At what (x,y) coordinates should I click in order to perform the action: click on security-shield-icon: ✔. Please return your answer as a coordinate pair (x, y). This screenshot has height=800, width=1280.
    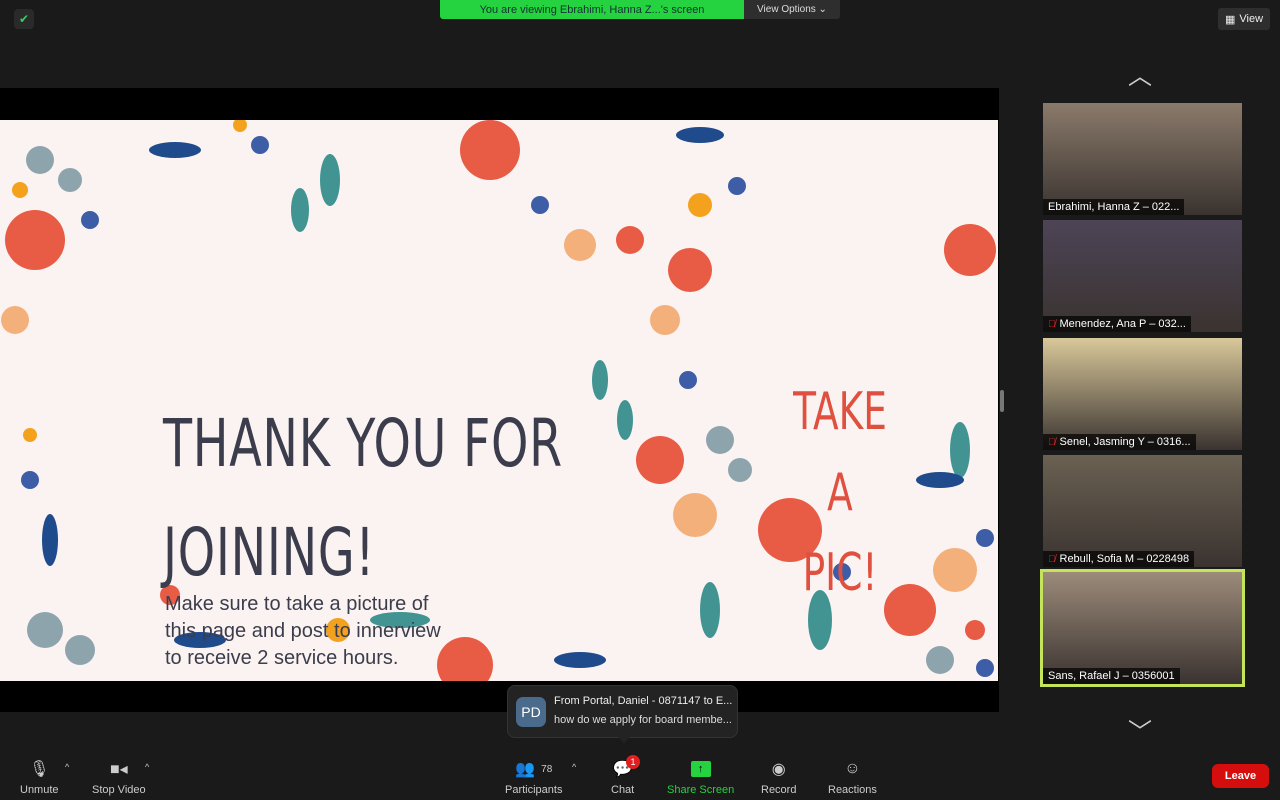
    Looking at the image, I should click on (24, 19).